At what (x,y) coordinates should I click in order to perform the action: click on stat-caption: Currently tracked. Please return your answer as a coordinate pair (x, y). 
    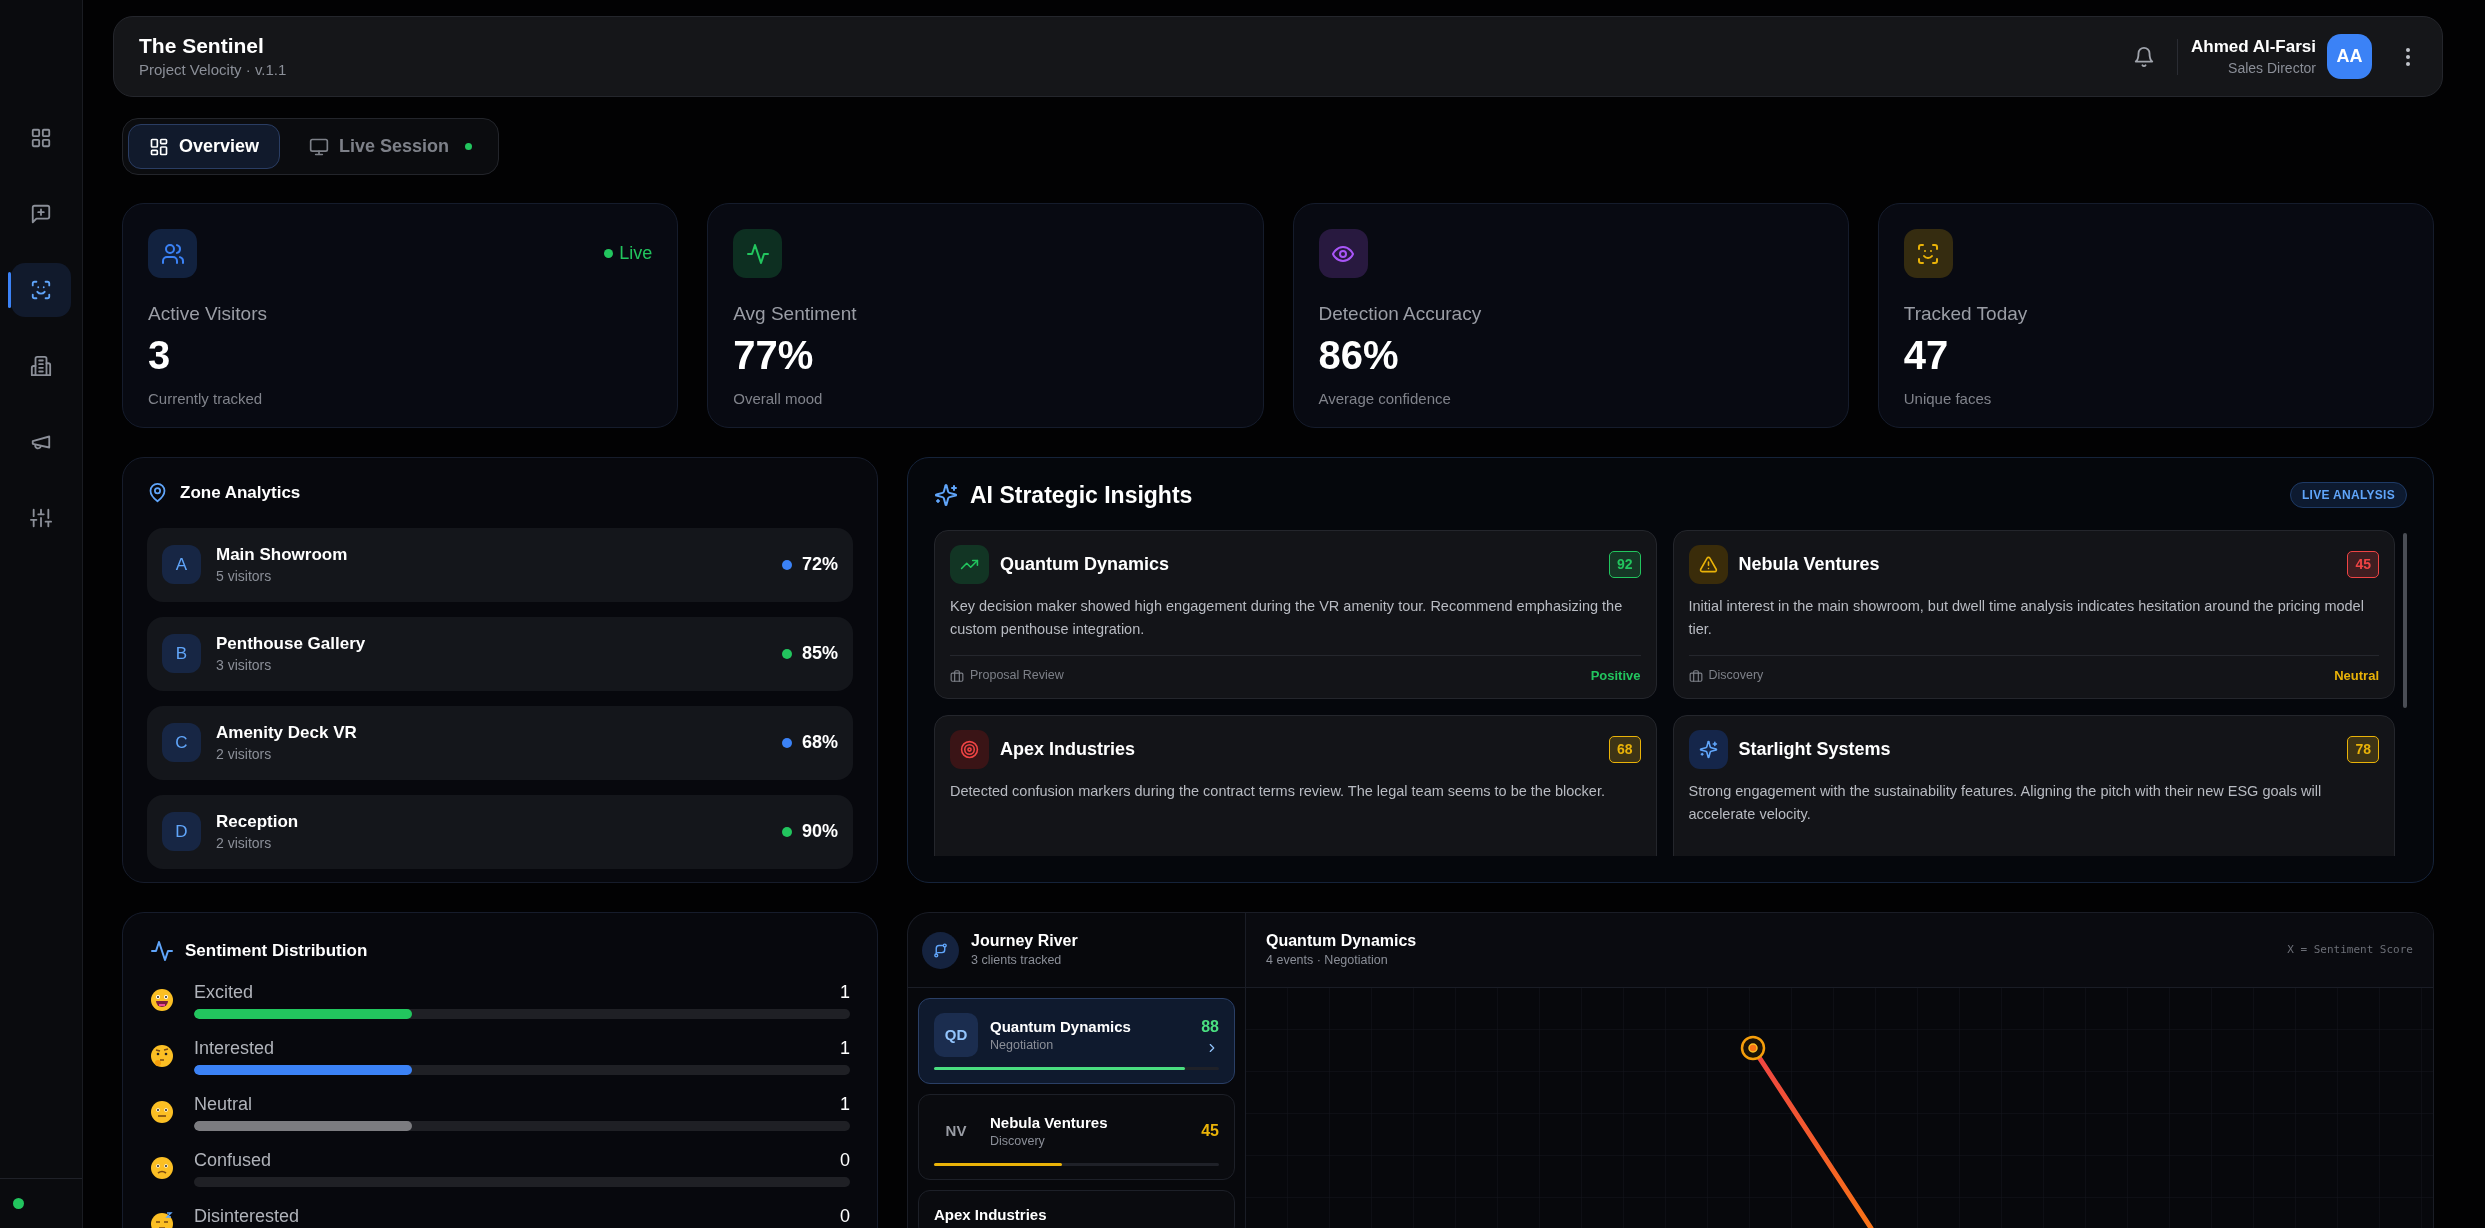
    Looking at the image, I should click on (206, 399).